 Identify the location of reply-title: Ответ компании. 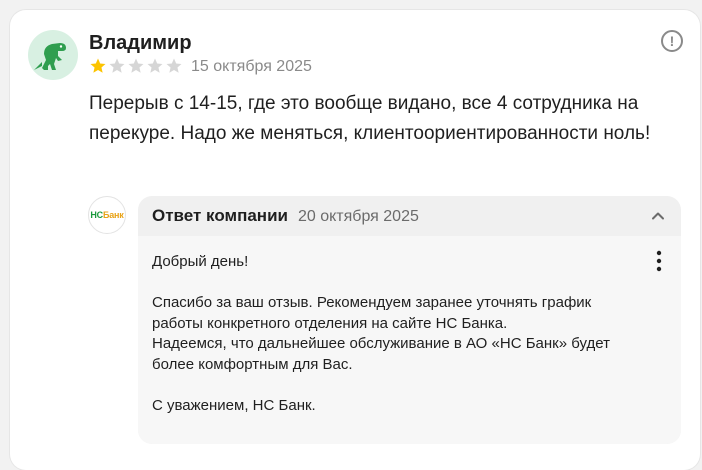
(220, 215).